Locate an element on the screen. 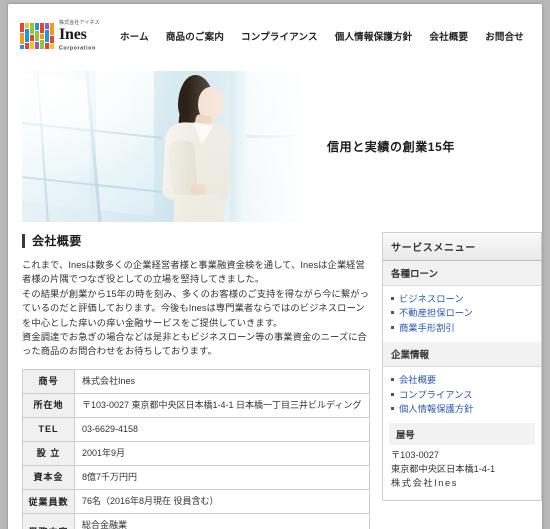 The image size is (550, 529). sidebar-link-compliance: コンプライアンス is located at coordinates (462, 395).